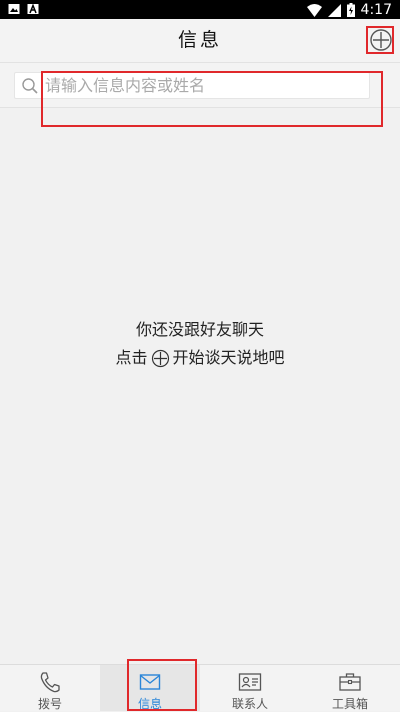 The image size is (400, 712). I want to click on plus-circle-icon, so click(160, 358).